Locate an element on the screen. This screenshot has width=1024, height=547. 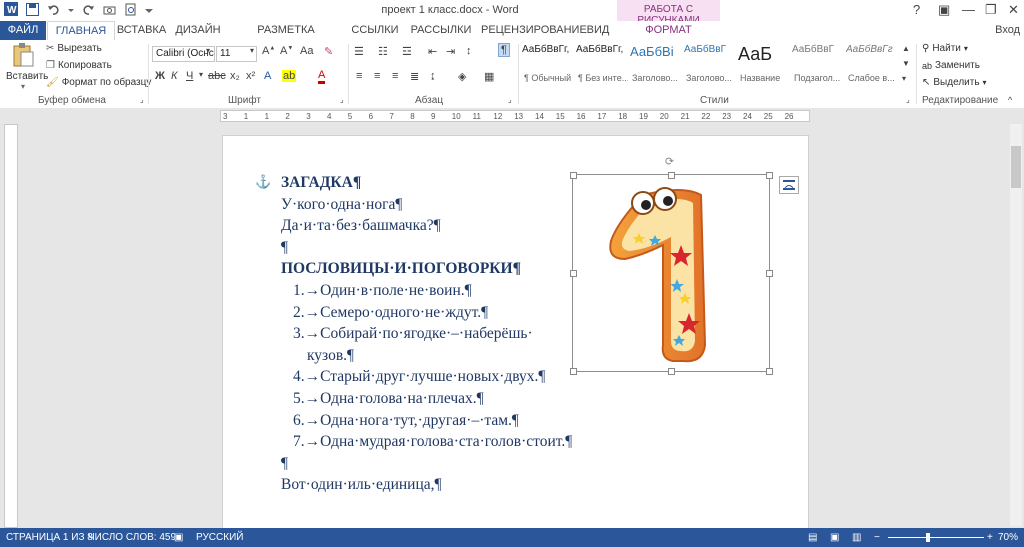
align-center-icon: ≡ is located at coordinates (377, 76).